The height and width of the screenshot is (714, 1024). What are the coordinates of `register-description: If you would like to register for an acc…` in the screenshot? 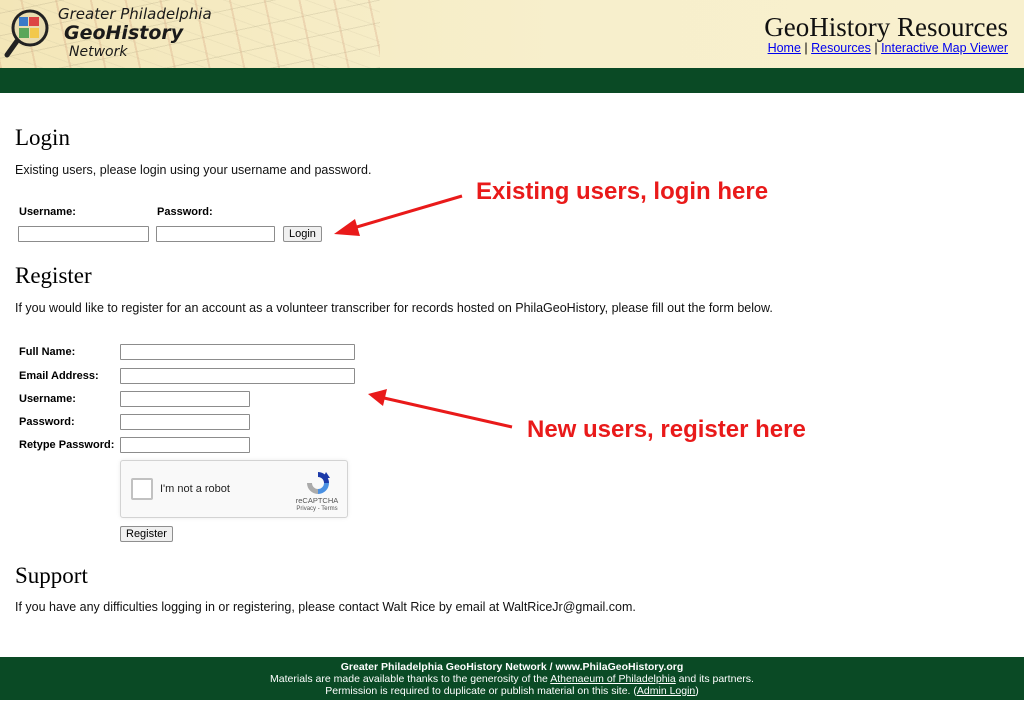 It's located at (394, 308).